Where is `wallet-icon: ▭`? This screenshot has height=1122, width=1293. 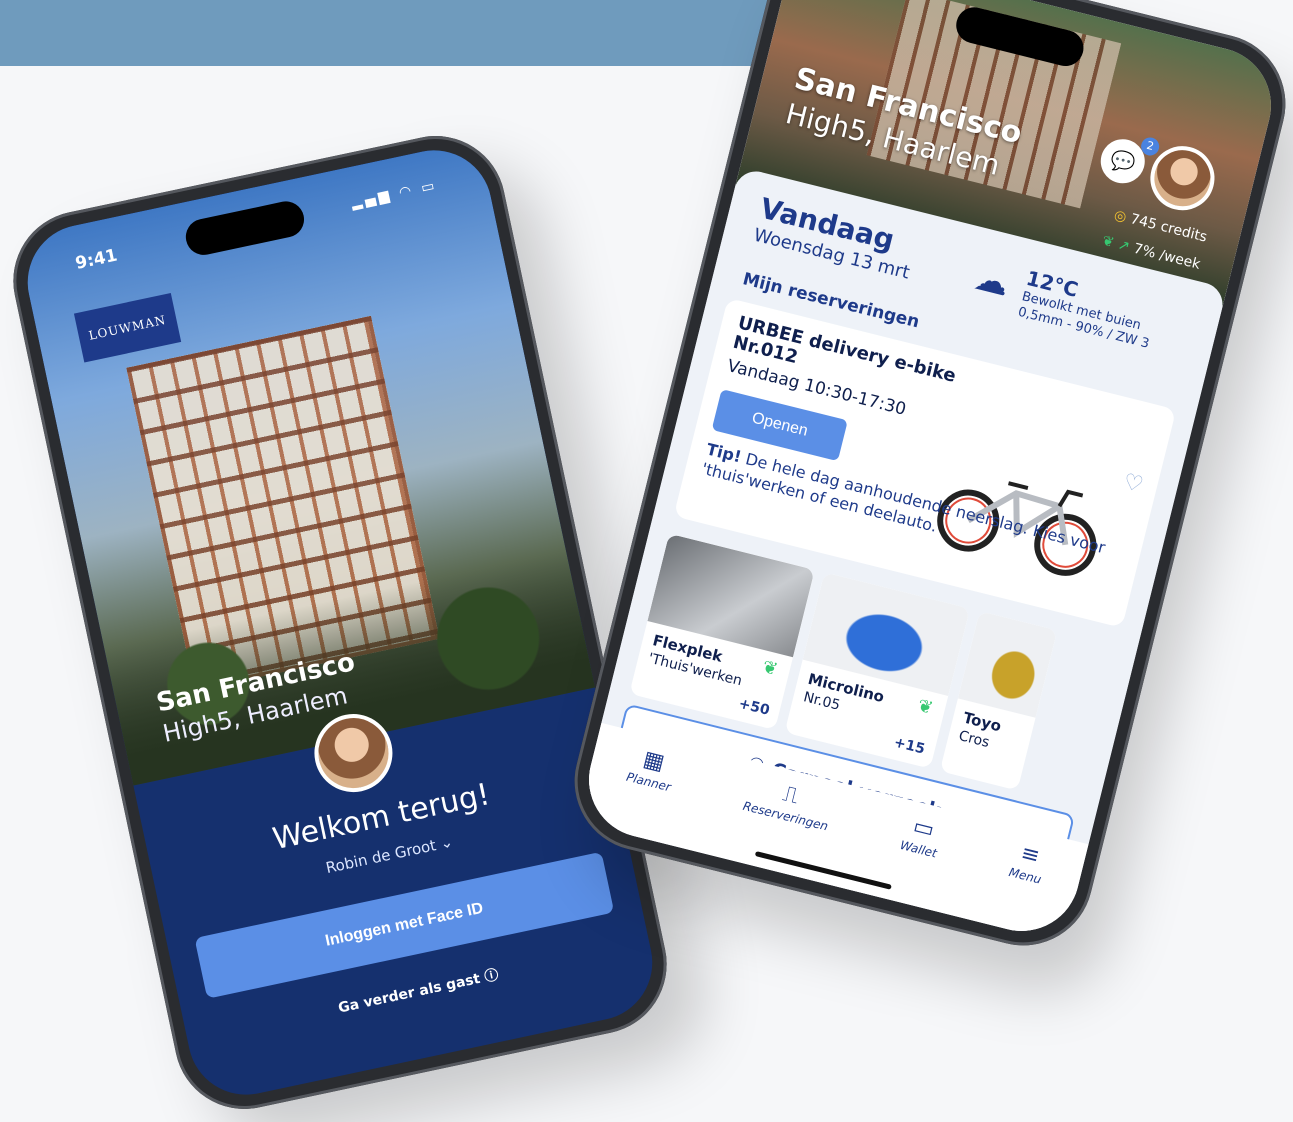 wallet-icon: ▭ is located at coordinates (923, 828).